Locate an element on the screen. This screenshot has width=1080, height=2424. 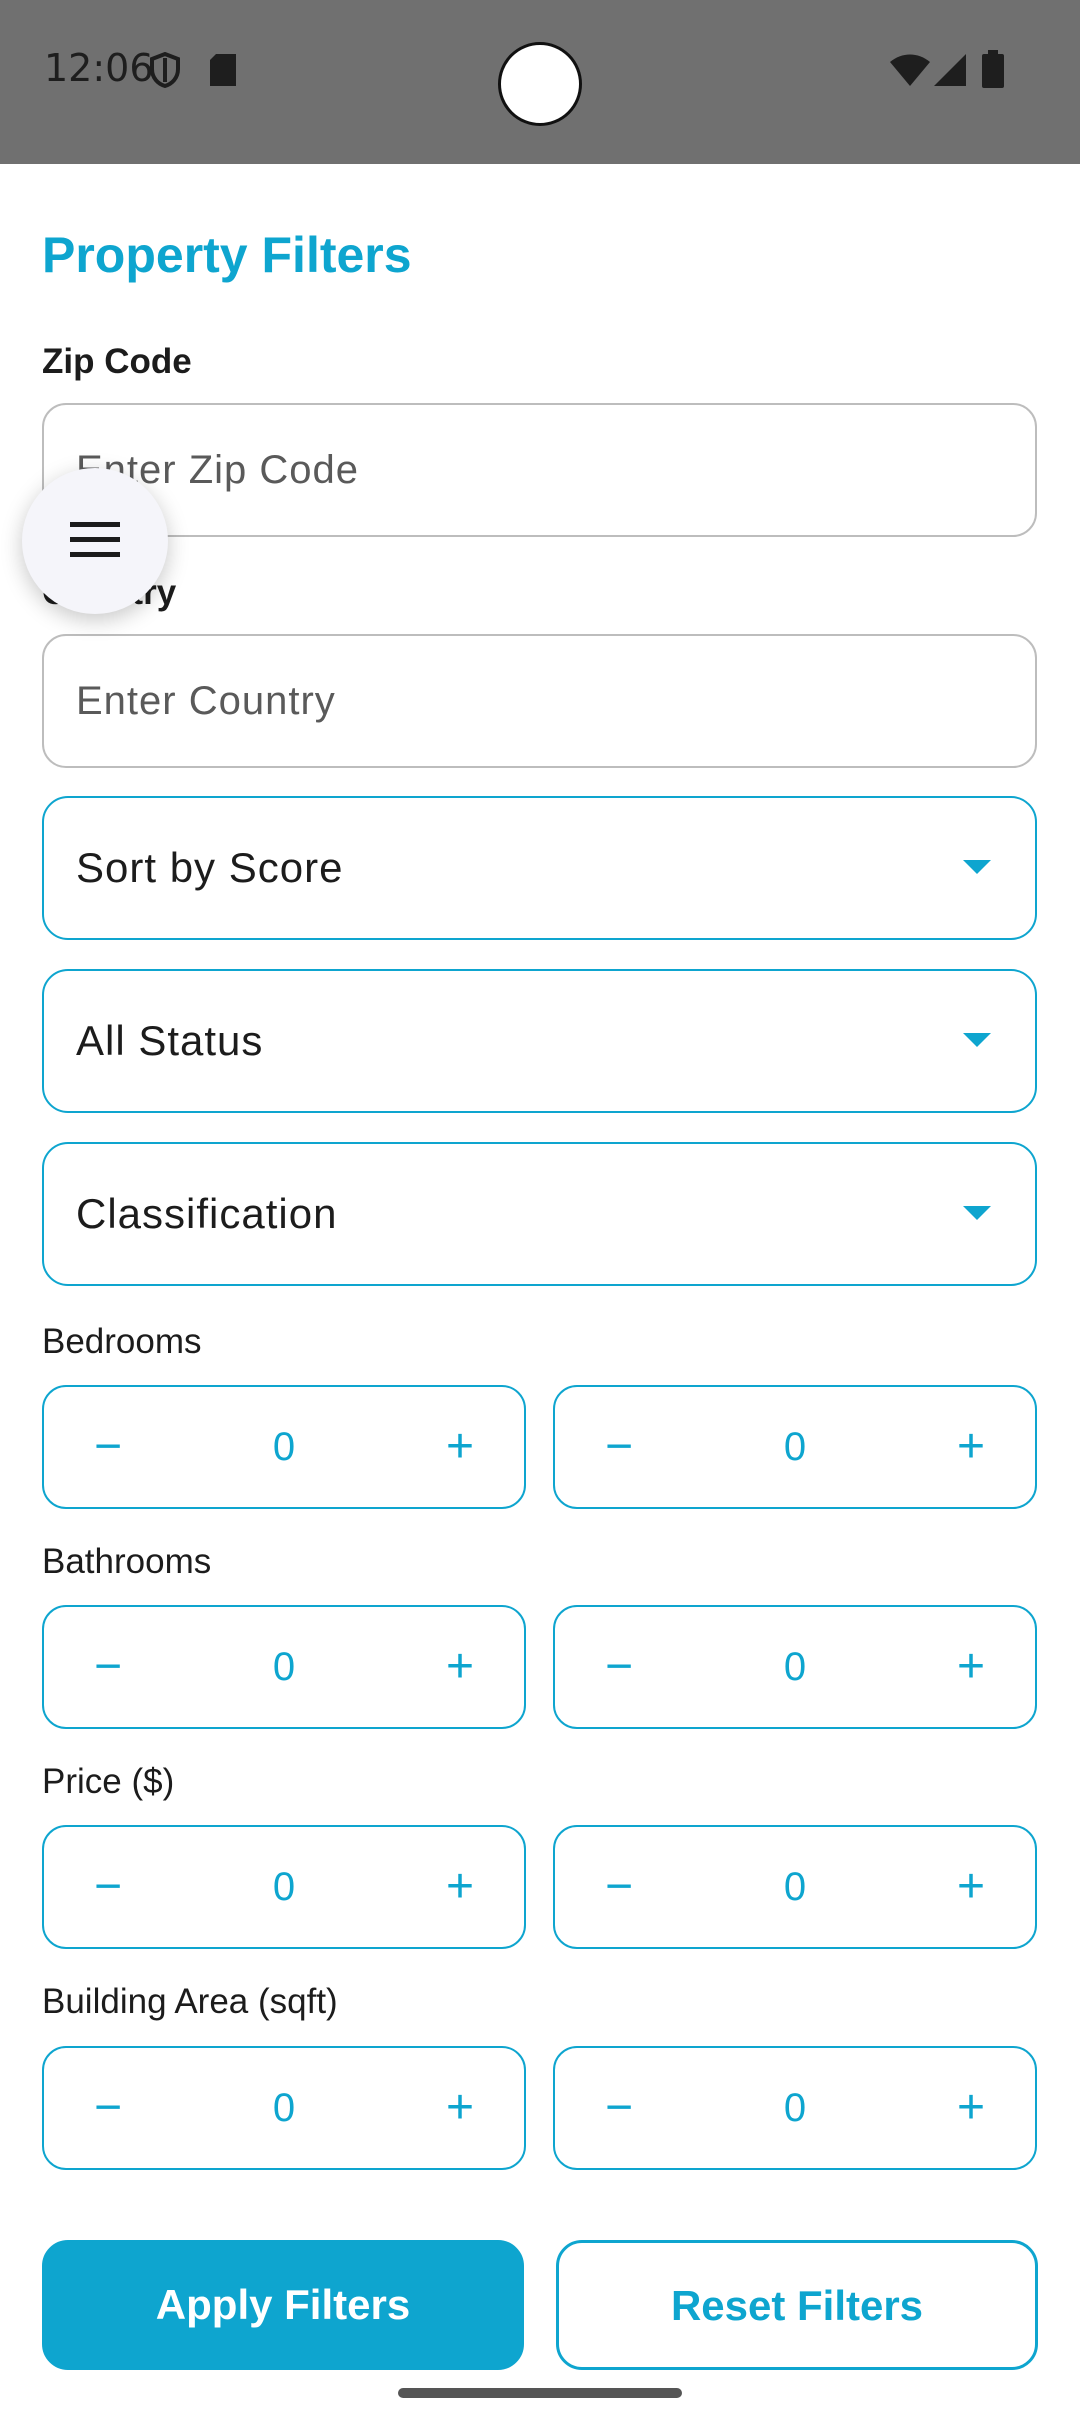
price-label: Price ($) is located at coordinates (108, 1781).